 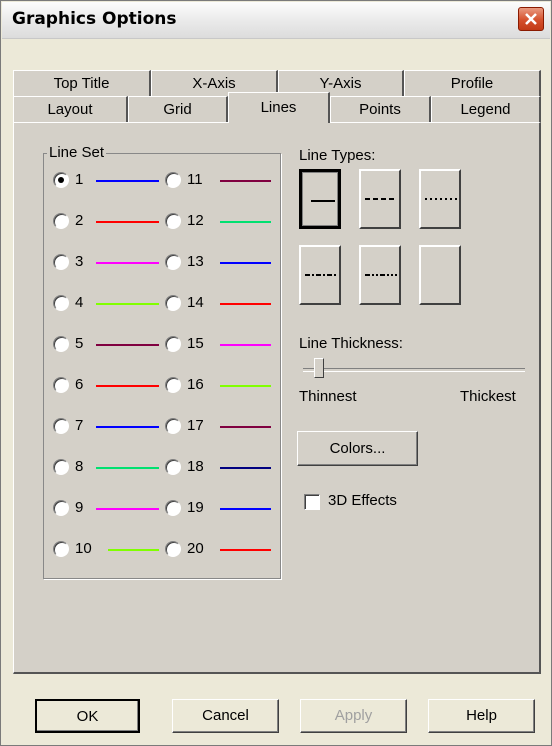 I want to click on 3d-effects-checkbox, so click(x=312, y=502).